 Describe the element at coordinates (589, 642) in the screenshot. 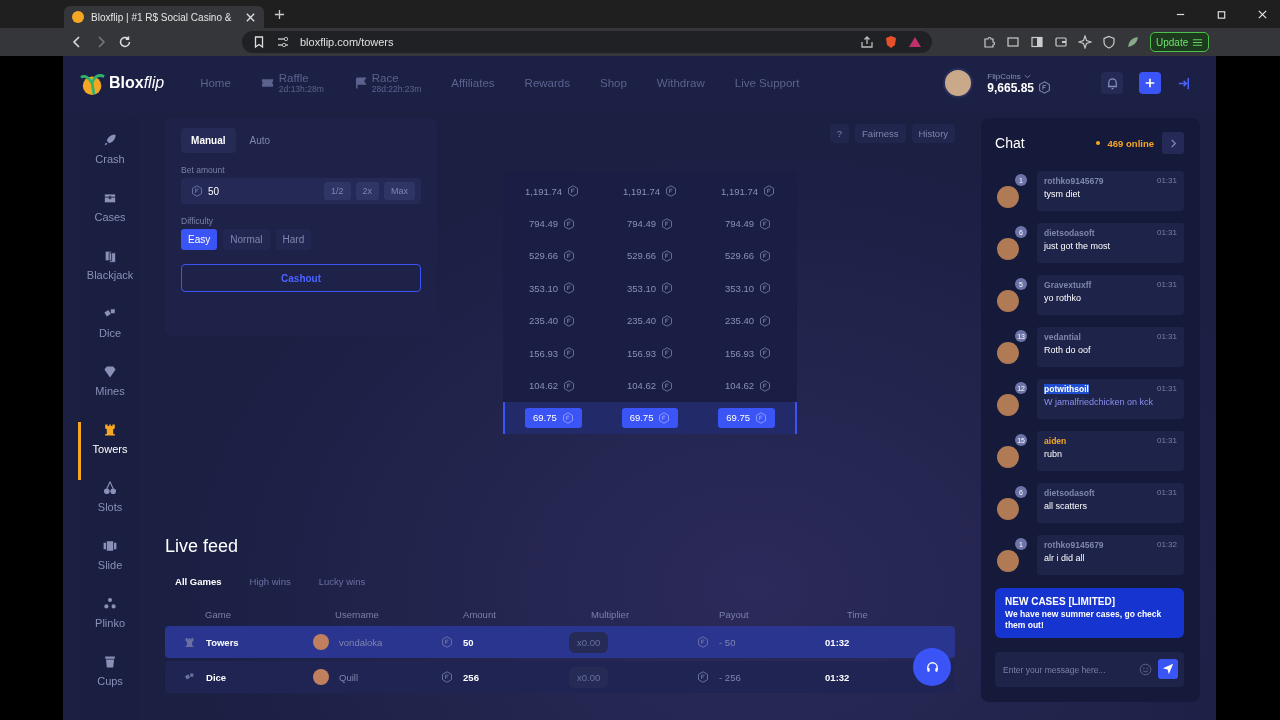

I see `multiplier-pill: x0.00` at that location.